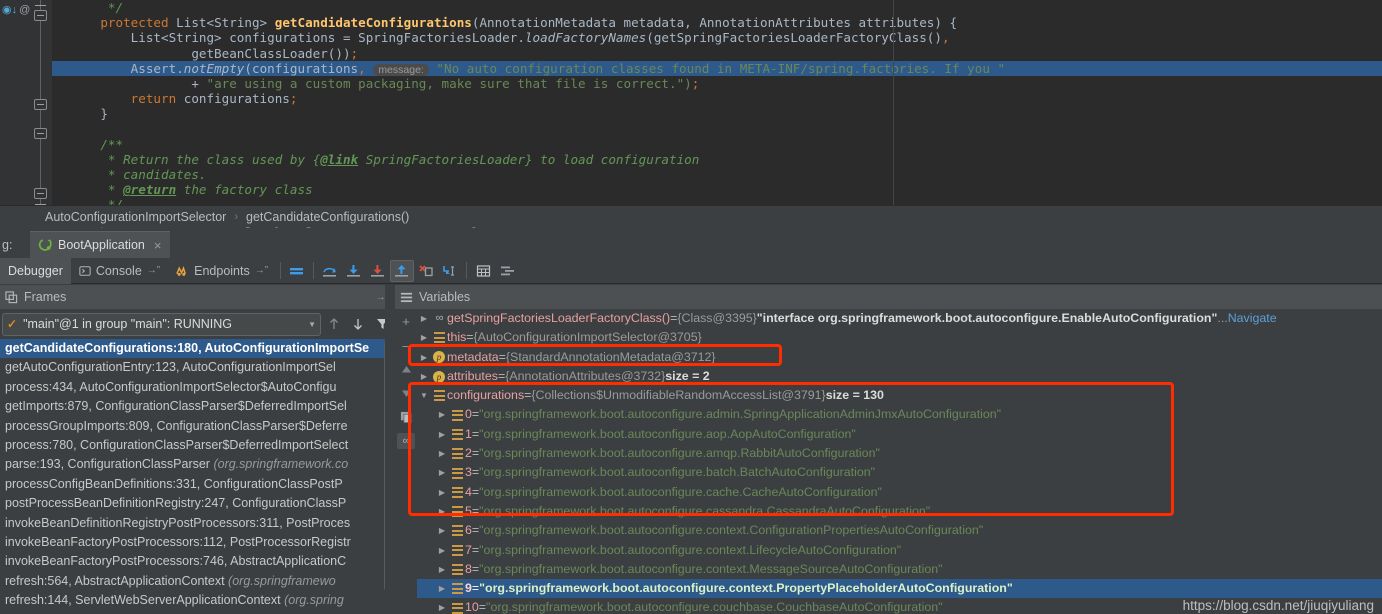 The height and width of the screenshot is (614, 1382). What do you see at coordinates (35, 270) in the screenshot?
I see `tab-debugger: Debugger` at bounding box center [35, 270].